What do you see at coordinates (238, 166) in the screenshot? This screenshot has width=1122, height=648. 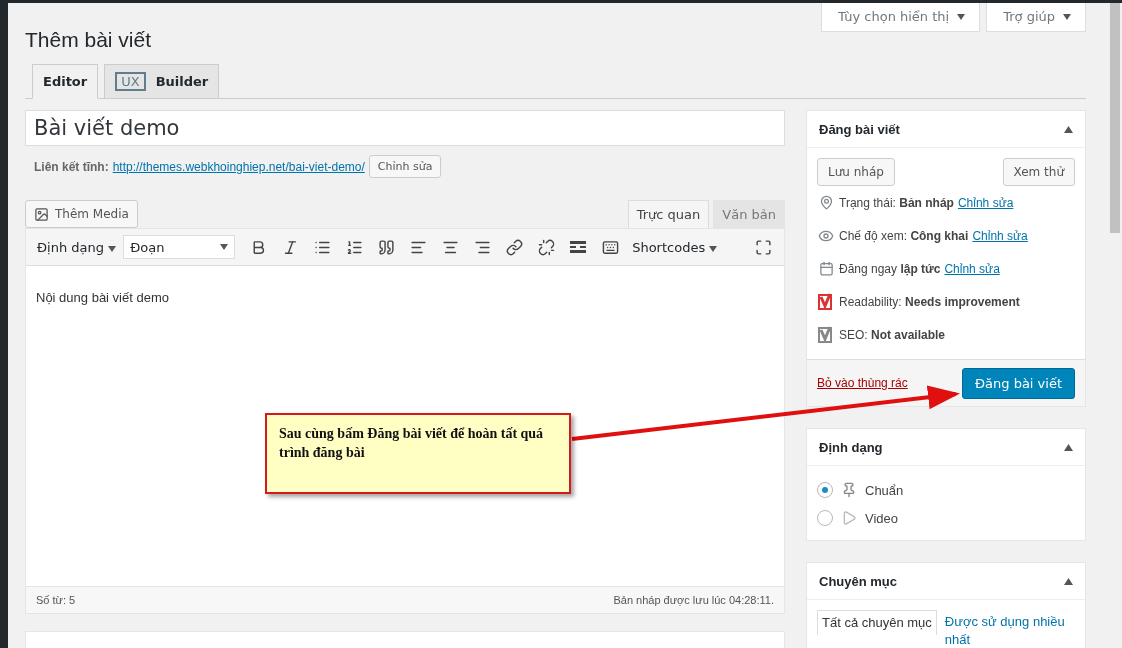 I see `permalink-link: http://themes.webkhoinghiep.net/bai-viet-demo/` at bounding box center [238, 166].